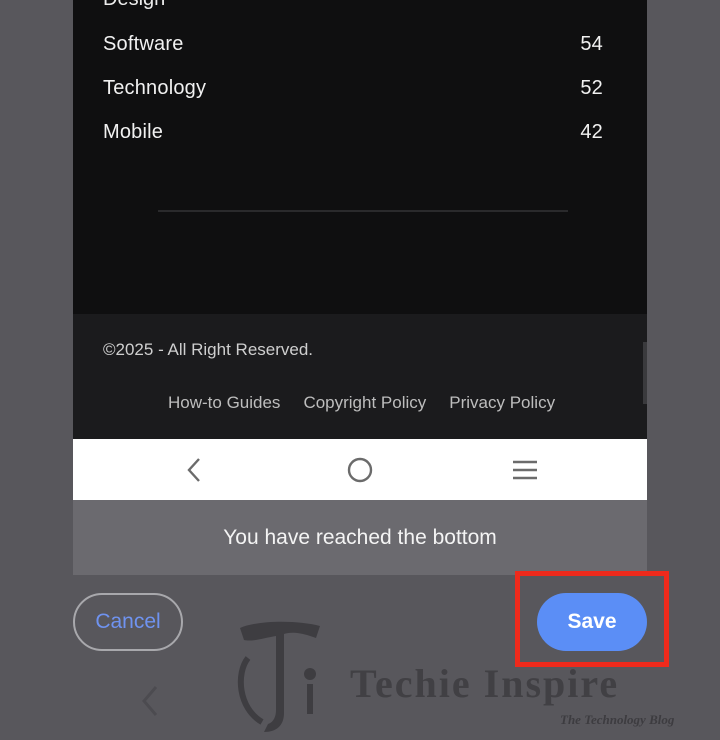 The height and width of the screenshot is (740, 720). I want to click on copyright-text: ©2025 - All Right Reserved., so click(208, 349).